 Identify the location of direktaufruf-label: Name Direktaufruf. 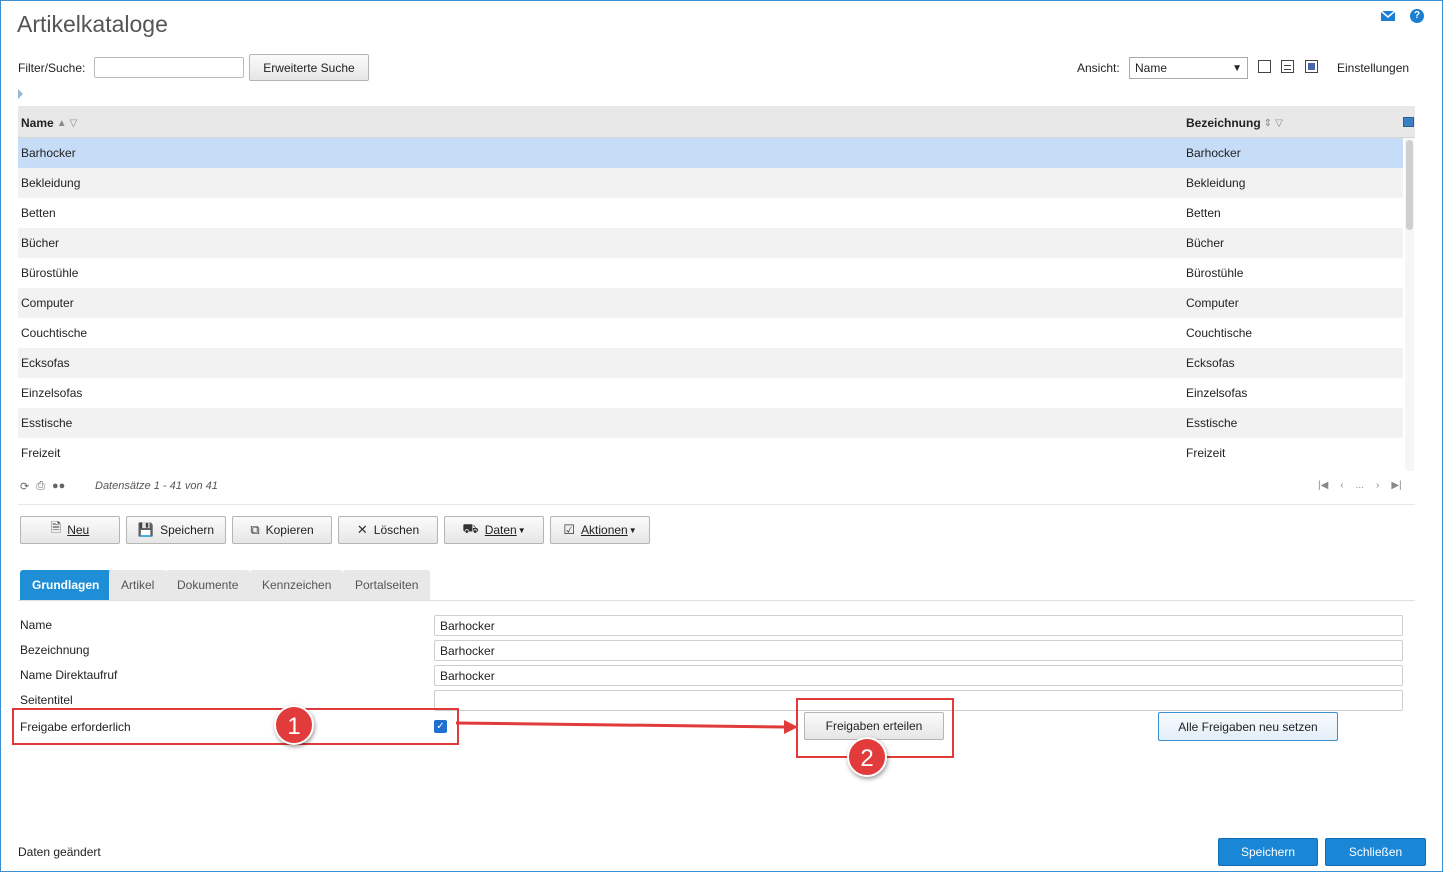
(69, 675).